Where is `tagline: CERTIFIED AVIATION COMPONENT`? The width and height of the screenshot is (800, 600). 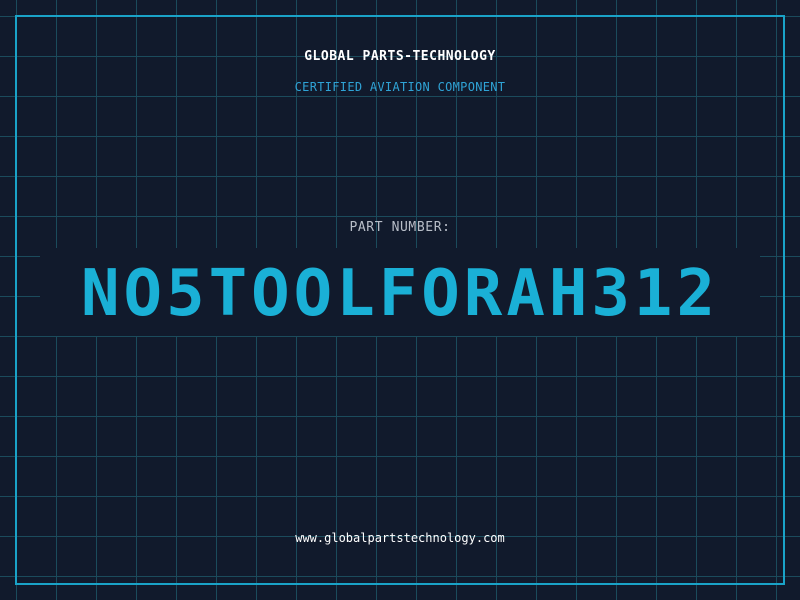 tagline: CERTIFIED AVIATION COMPONENT is located at coordinates (400, 87).